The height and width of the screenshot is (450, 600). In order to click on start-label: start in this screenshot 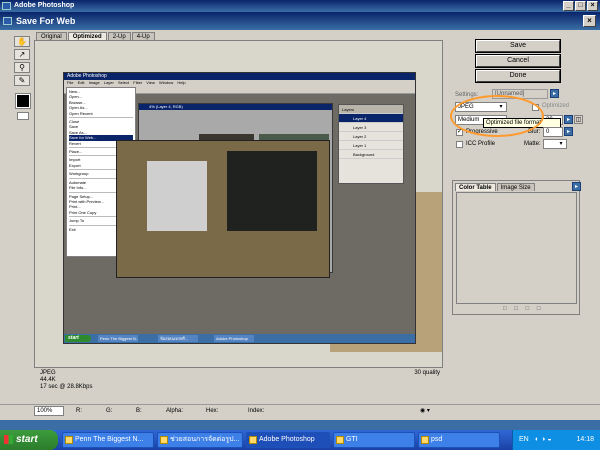, I will do `click(27, 439)`.